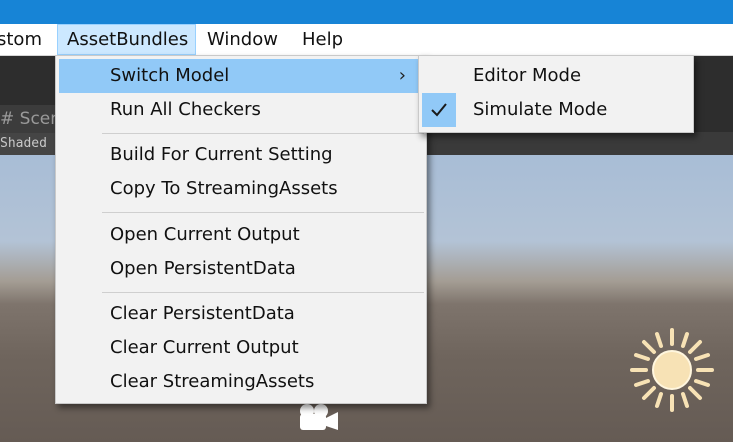  Describe the element at coordinates (241, 76) in the screenshot. I see `menu-item-switch-model: Switch Model ›` at that location.